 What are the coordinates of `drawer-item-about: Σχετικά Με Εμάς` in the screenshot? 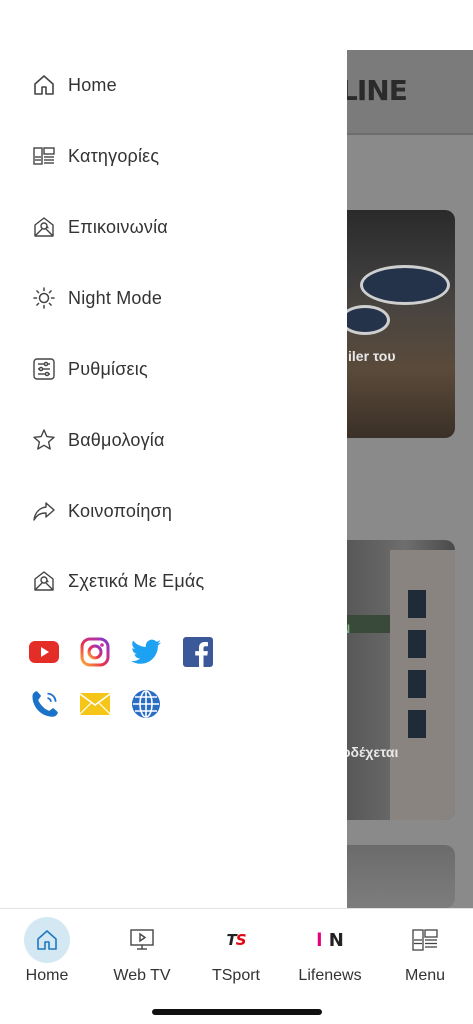 It's located at (117, 581).